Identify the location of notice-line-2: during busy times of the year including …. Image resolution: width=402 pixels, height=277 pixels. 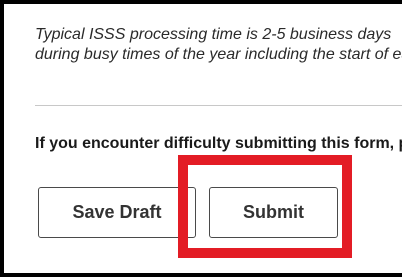
(218, 54).